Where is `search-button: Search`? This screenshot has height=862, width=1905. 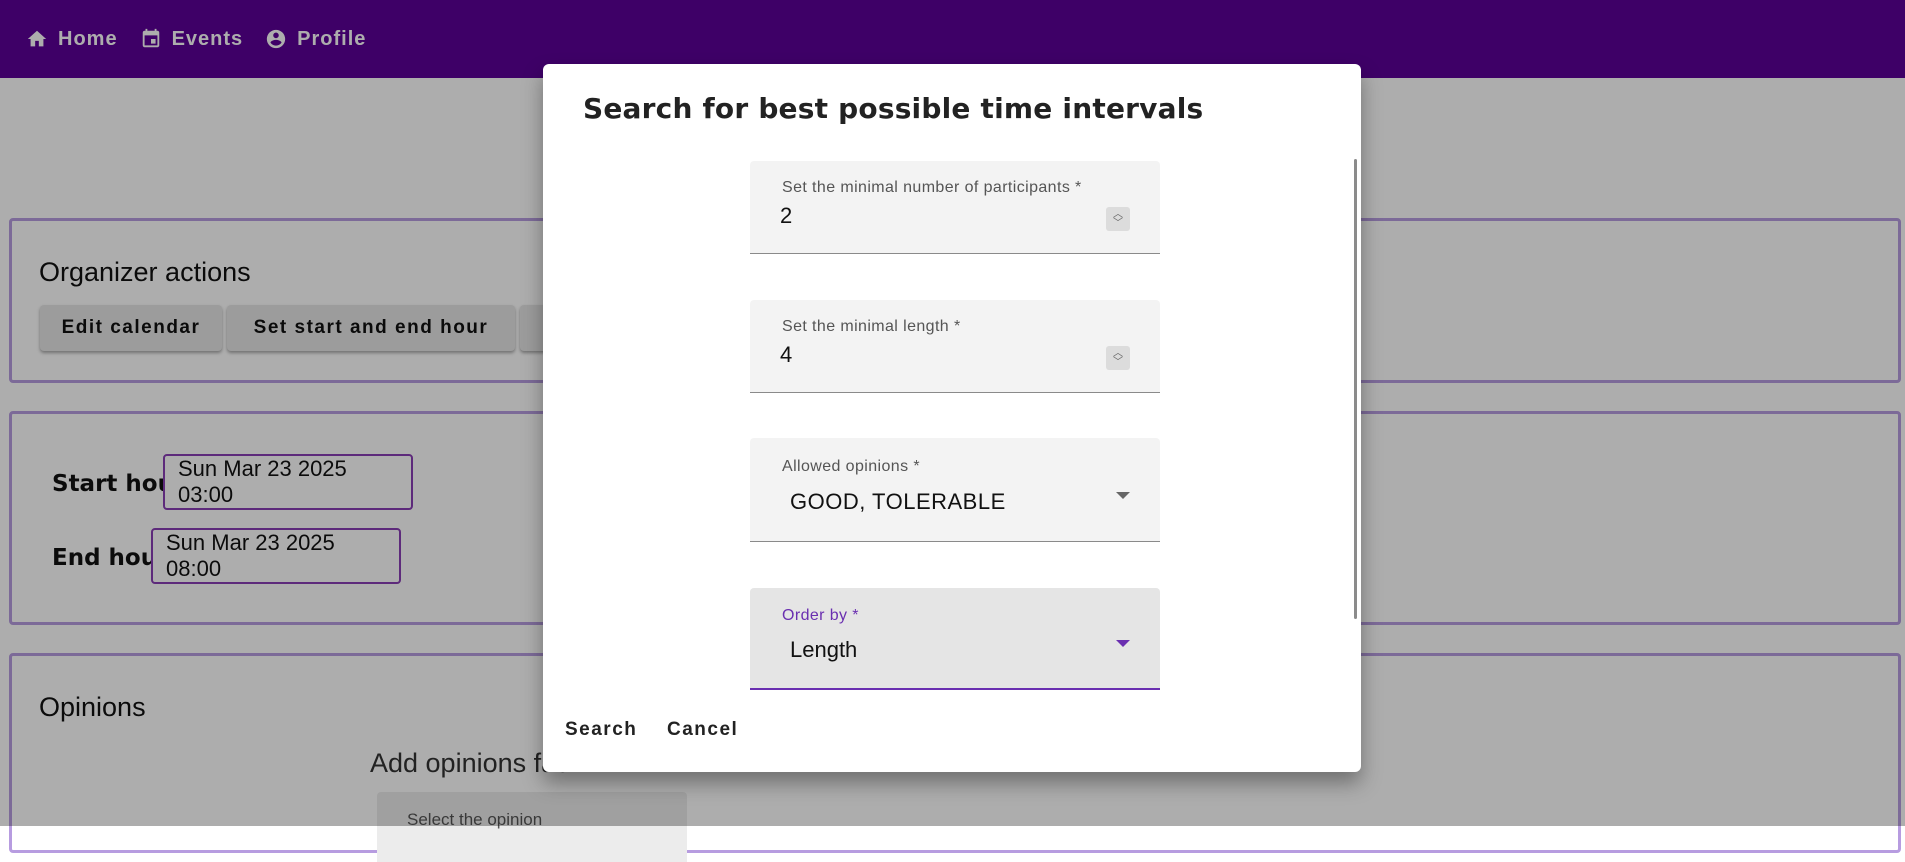 search-button: Search is located at coordinates (601, 730).